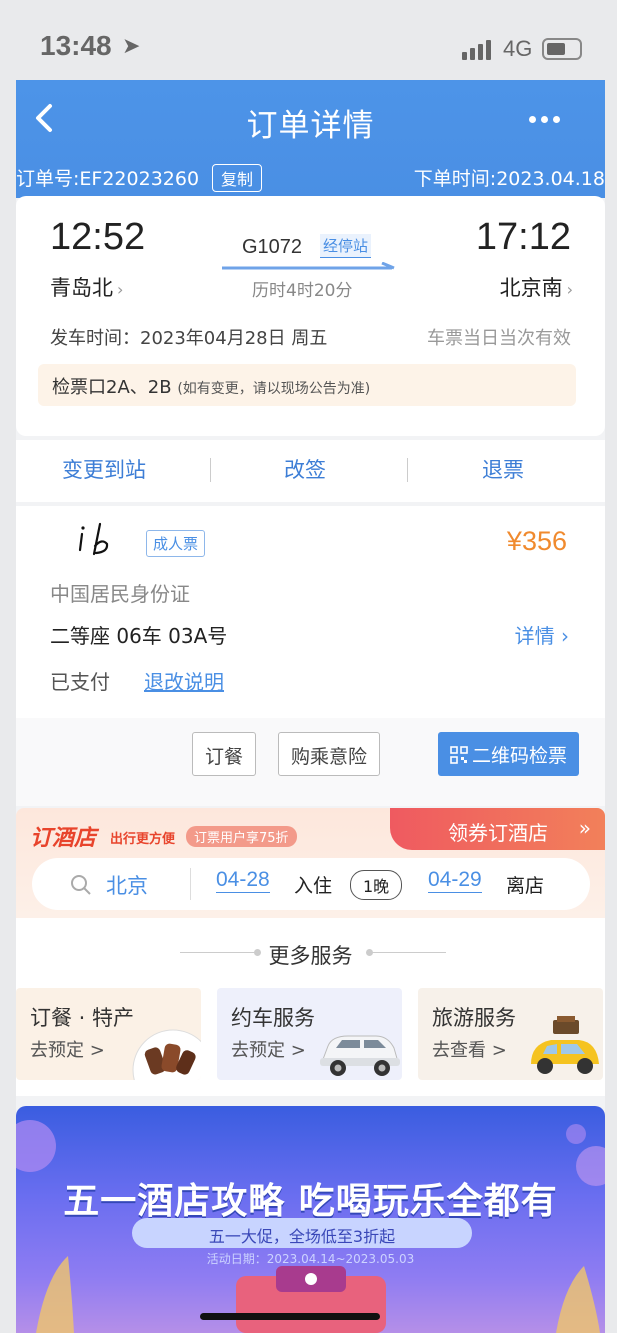 This screenshot has height=1333, width=617. Describe the element at coordinates (523, 237) in the screenshot. I see `arrival-time: 17:12` at that location.